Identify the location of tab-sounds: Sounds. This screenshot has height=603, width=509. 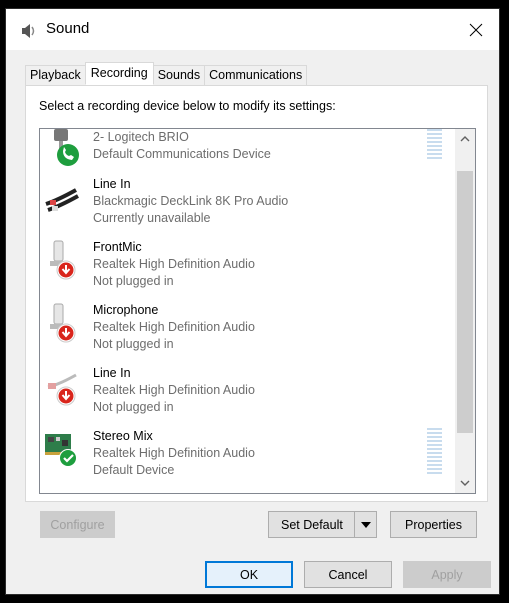
(179, 75).